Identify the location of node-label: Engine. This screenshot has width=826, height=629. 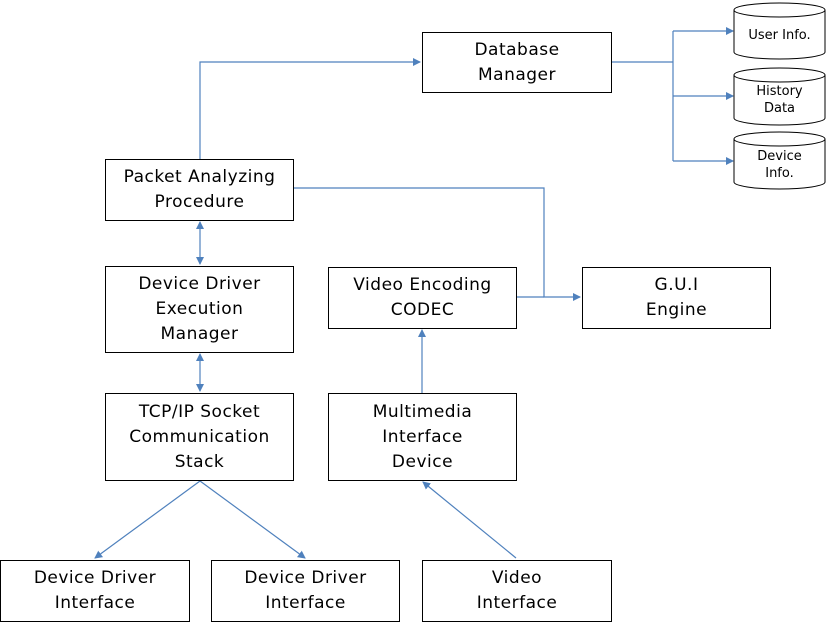
(676, 310).